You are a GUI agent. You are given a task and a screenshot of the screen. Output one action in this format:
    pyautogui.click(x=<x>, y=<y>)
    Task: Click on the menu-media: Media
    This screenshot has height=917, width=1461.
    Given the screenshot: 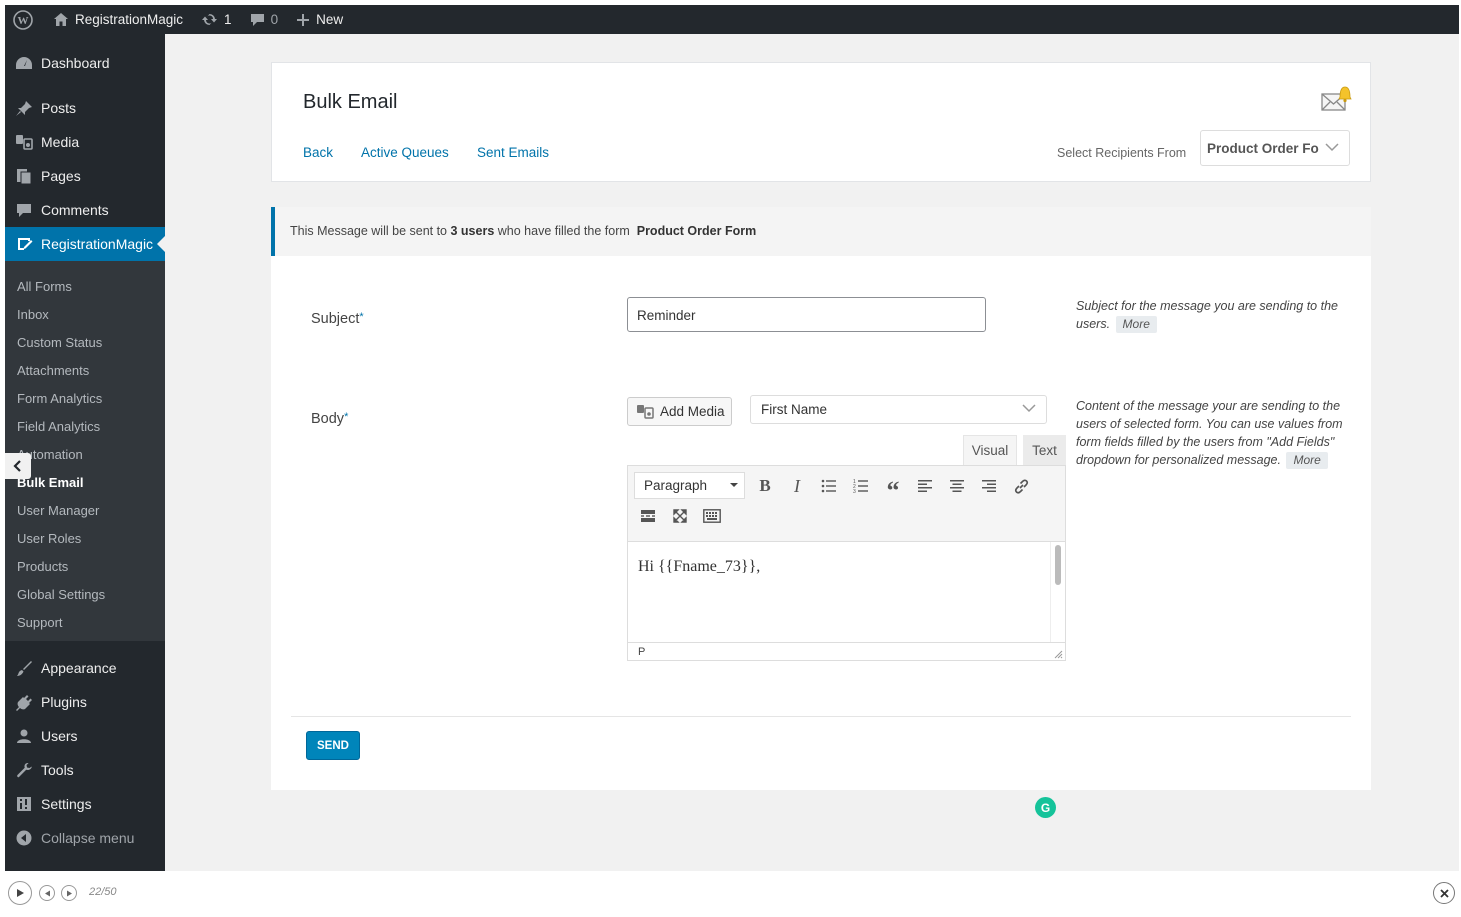 What is the action you would take?
    pyautogui.click(x=85, y=142)
    